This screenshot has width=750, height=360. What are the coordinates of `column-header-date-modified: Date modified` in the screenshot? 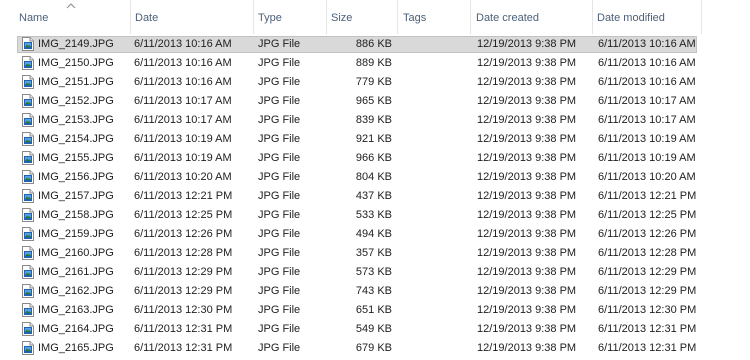 It's located at (647, 17).